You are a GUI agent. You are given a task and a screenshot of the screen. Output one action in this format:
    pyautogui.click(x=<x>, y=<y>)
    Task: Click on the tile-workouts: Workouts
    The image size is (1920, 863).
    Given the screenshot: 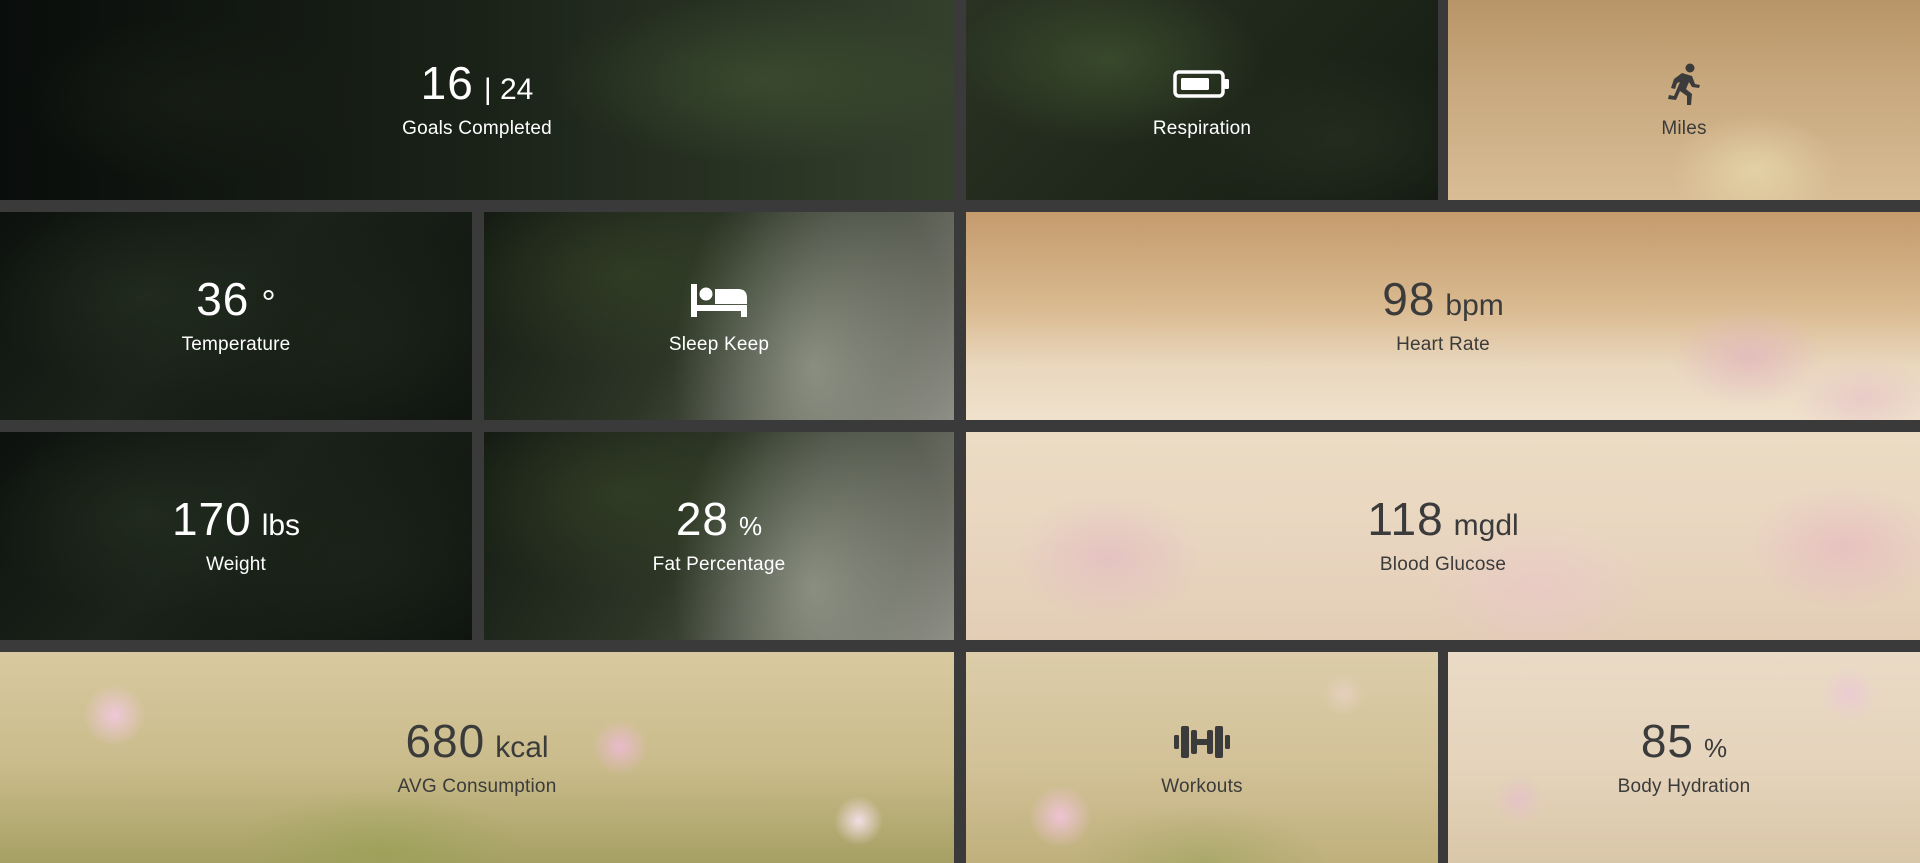 What is the action you would take?
    pyautogui.click(x=1202, y=757)
    